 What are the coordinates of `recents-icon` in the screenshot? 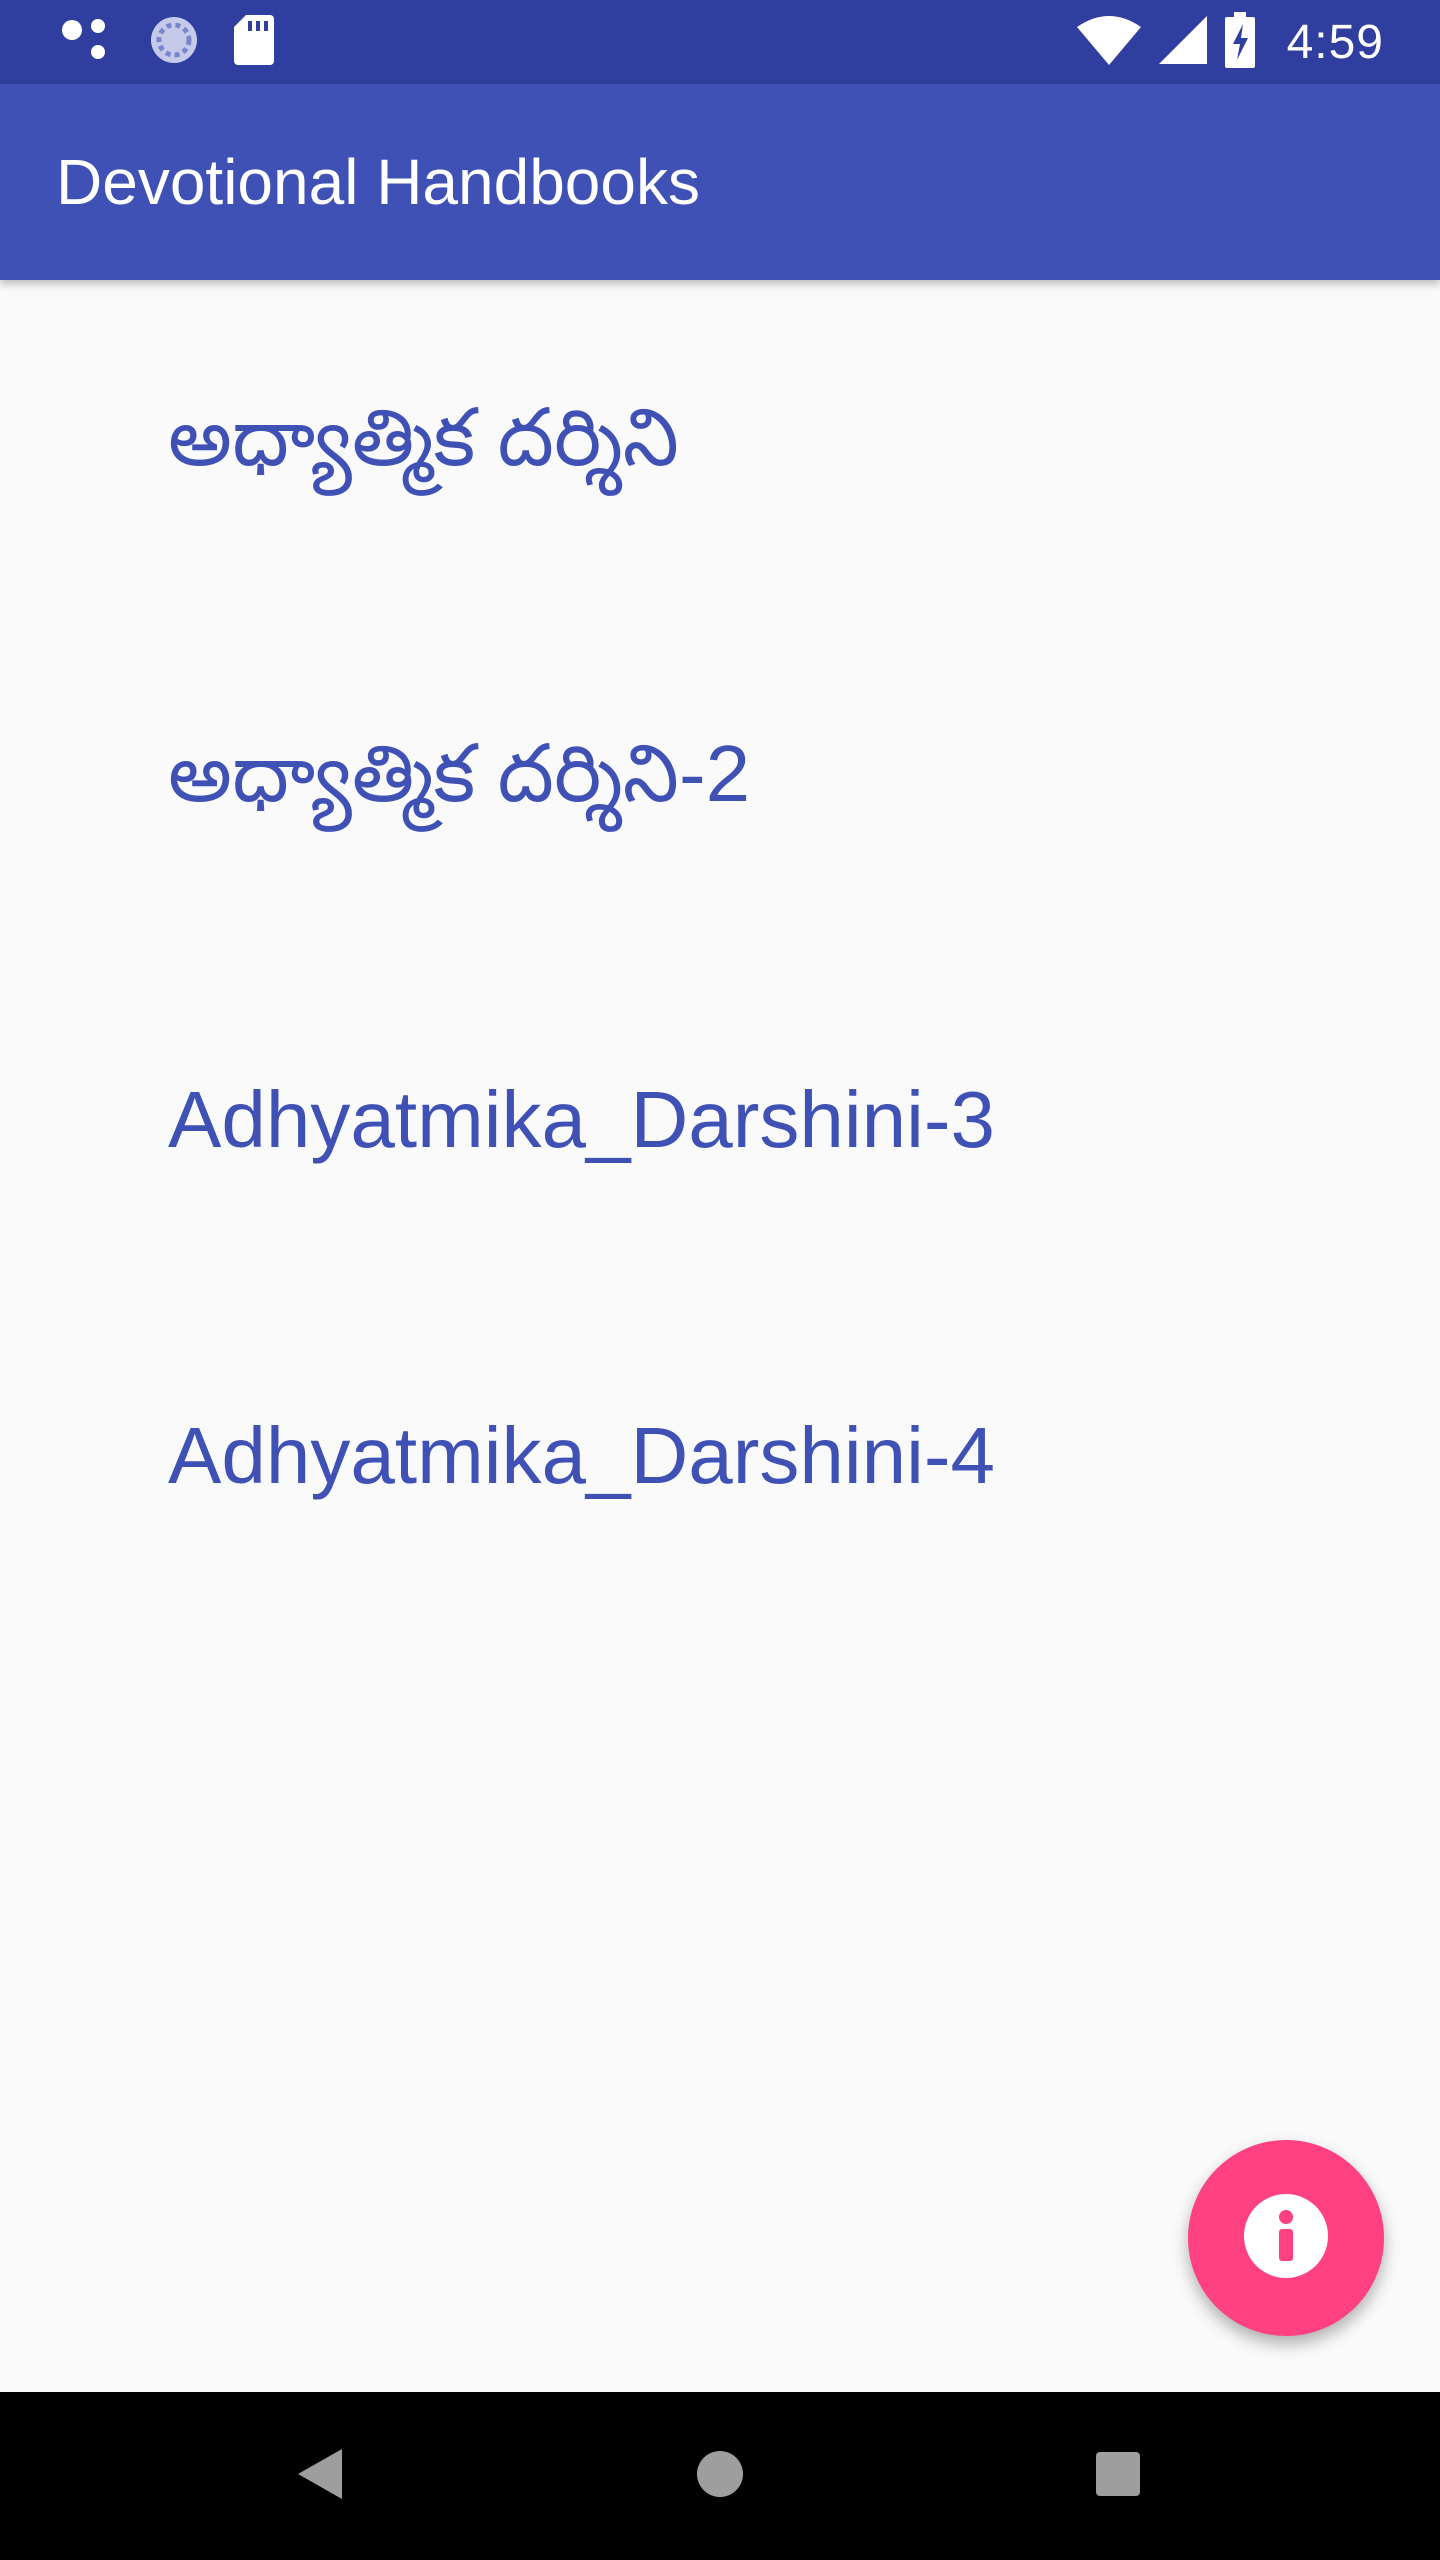 It's located at (1118, 2476).